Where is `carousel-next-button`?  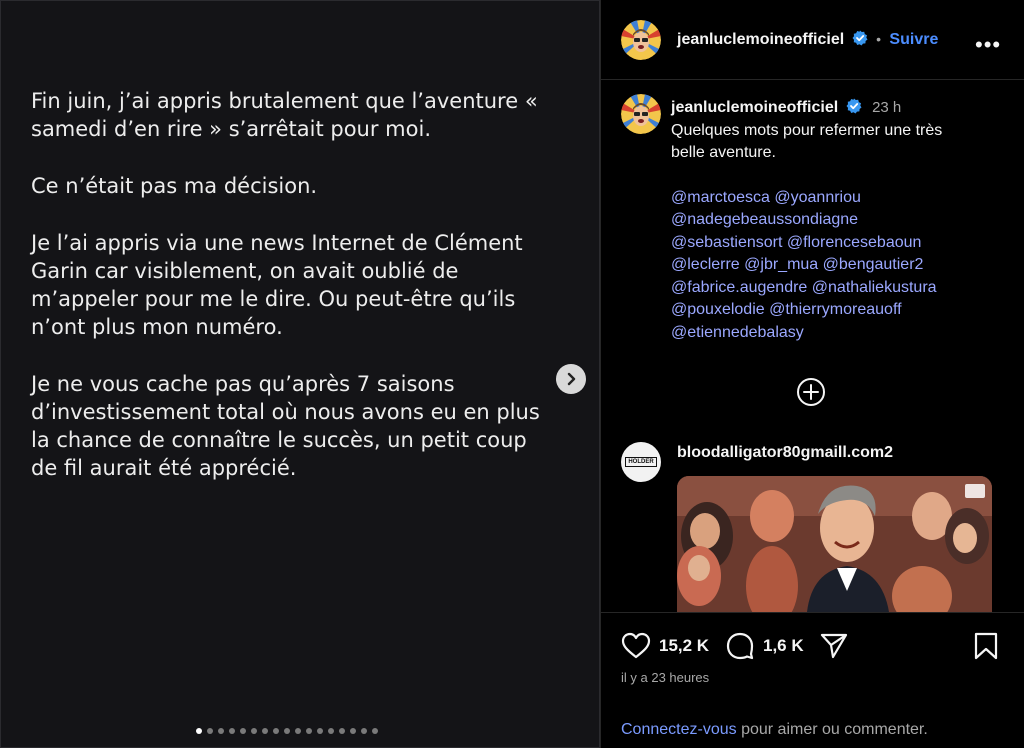 carousel-next-button is located at coordinates (571, 379).